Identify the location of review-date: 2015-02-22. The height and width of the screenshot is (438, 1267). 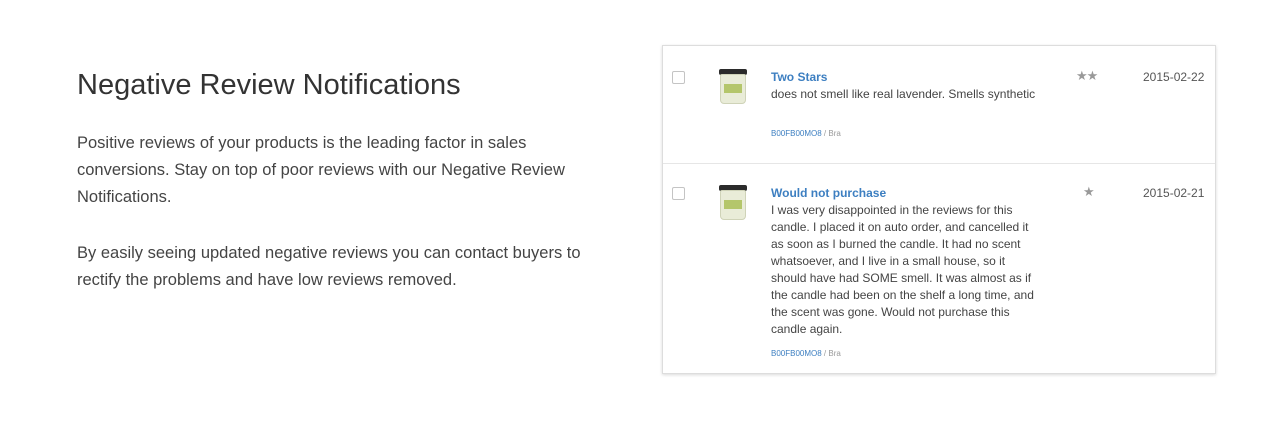
(1174, 77).